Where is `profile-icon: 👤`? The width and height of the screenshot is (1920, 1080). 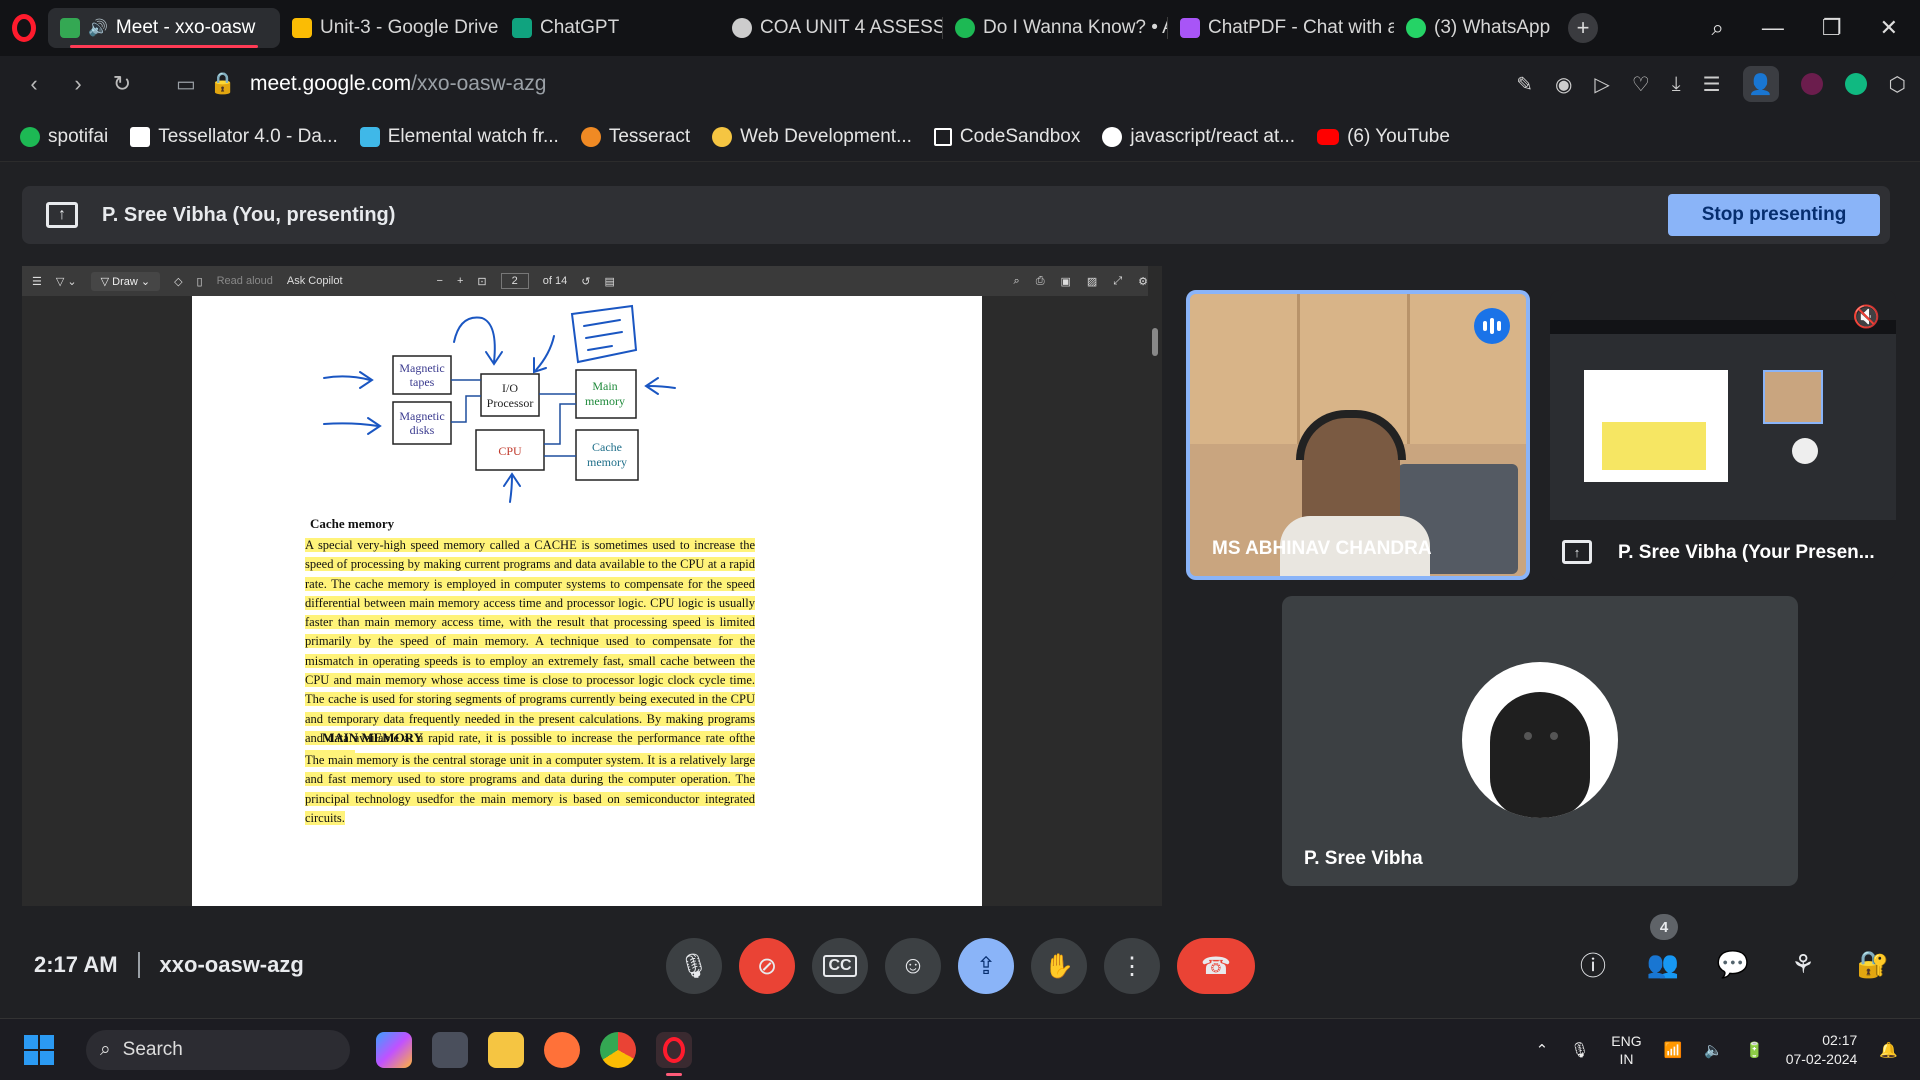 profile-icon: 👤 is located at coordinates (1760, 84).